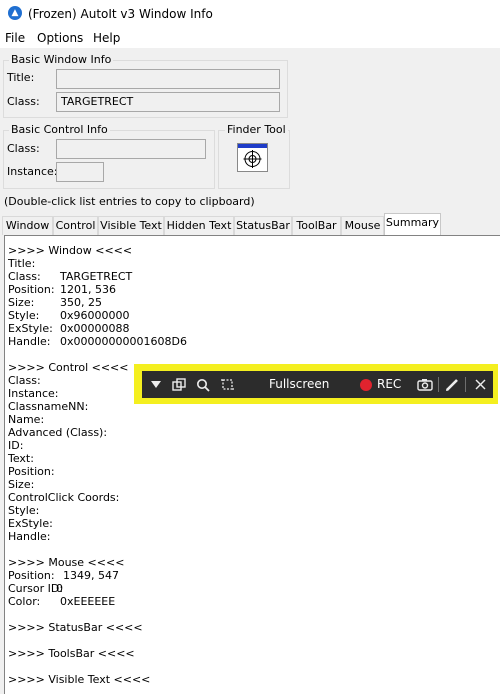 This screenshot has width=500, height=694. What do you see at coordinates (55, 302) in the screenshot?
I see `summary-line: Size: 350, 25` at bounding box center [55, 302].